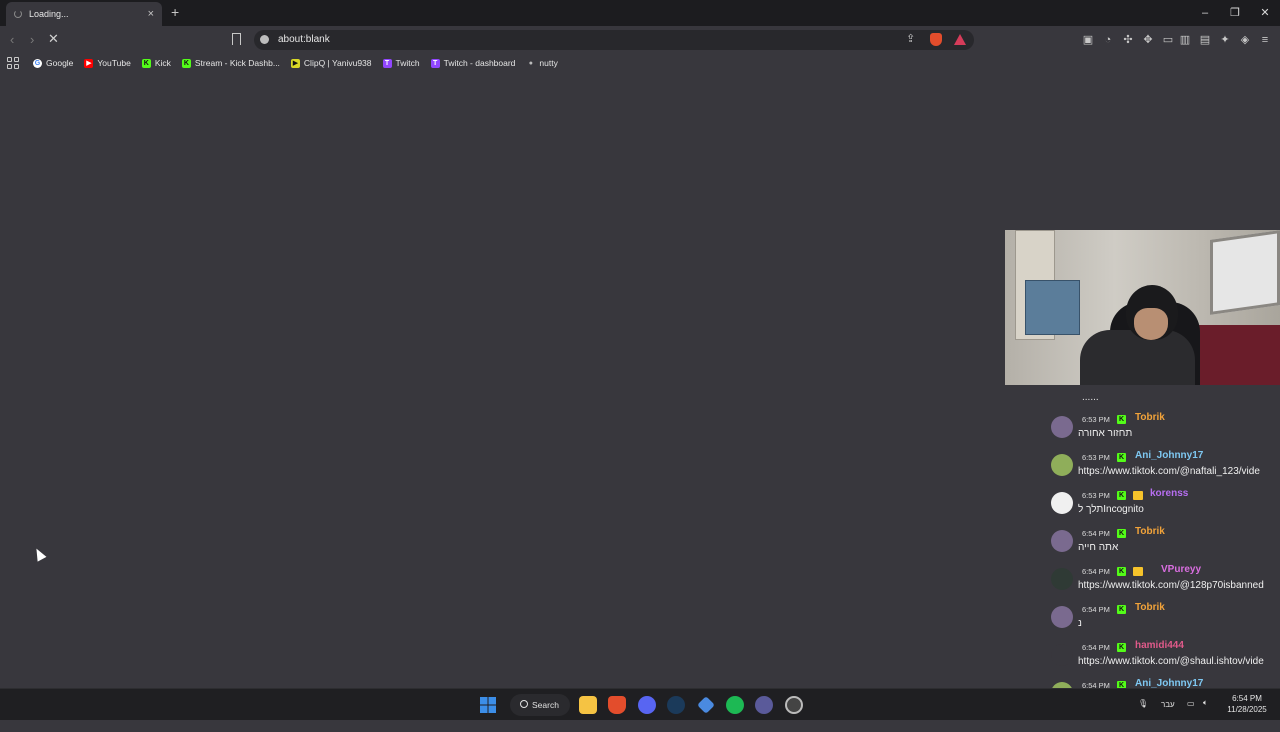 The image size is (1280, 732). Describe the element at coordinates (53, 39) in the screenshot. I see `stop-loading-button: ✕` at that location.